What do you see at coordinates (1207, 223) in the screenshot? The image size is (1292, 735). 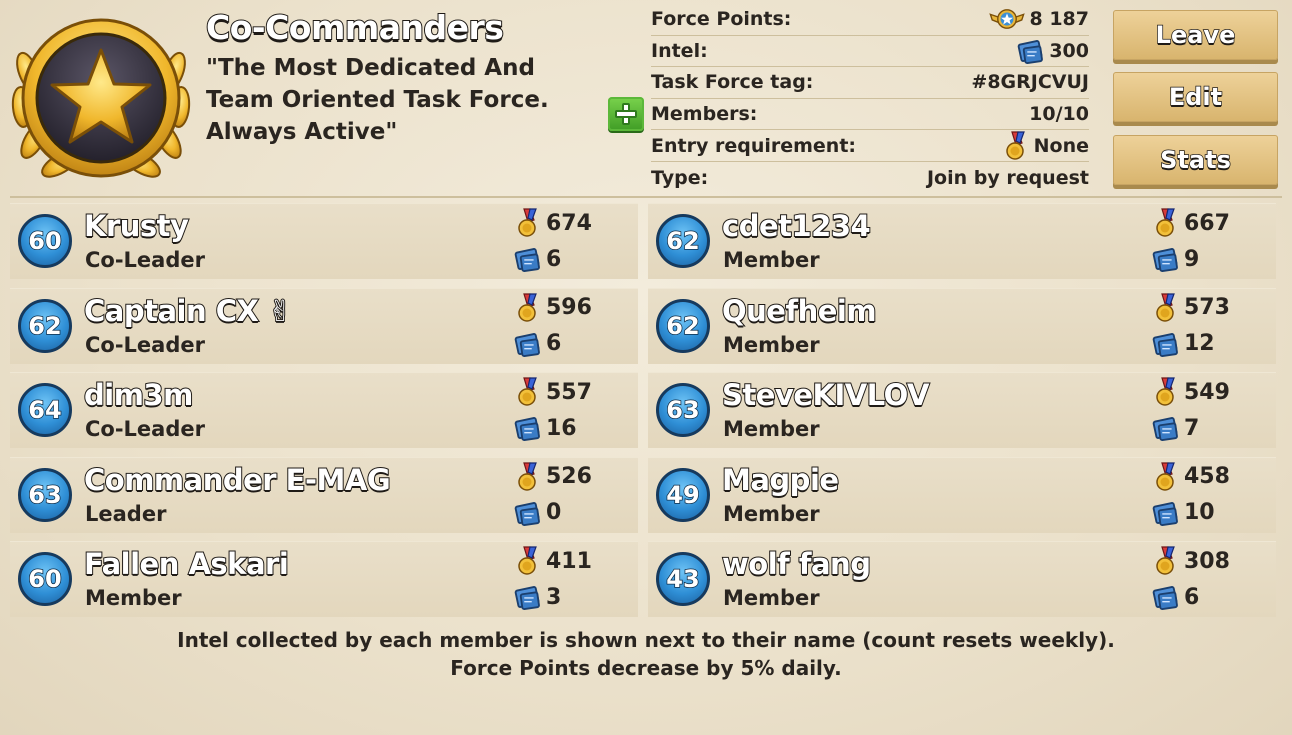 I see `medal-count: 667` at bounding box center [1207, 223].